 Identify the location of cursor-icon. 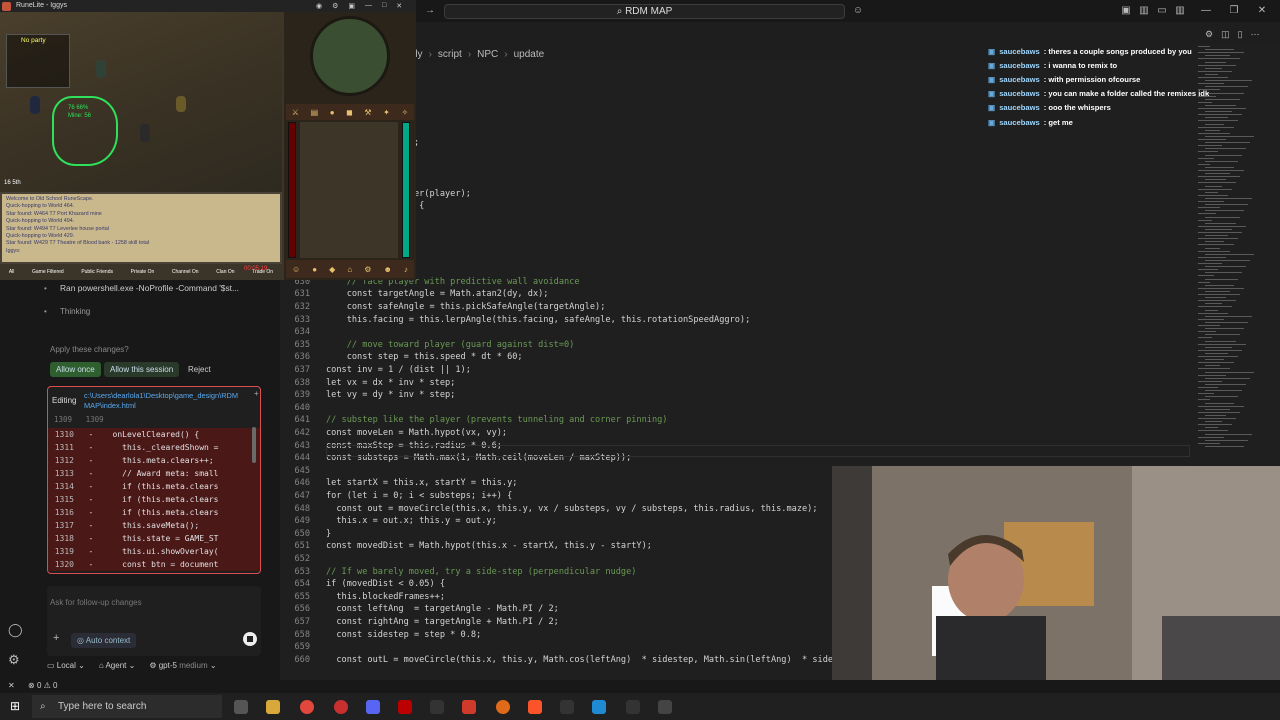
(633, 707).